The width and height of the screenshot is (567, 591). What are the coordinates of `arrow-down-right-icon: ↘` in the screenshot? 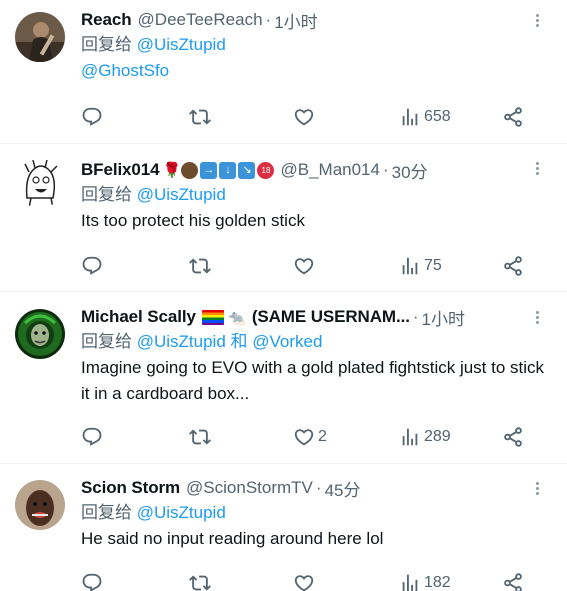 It's located at (247, 170).